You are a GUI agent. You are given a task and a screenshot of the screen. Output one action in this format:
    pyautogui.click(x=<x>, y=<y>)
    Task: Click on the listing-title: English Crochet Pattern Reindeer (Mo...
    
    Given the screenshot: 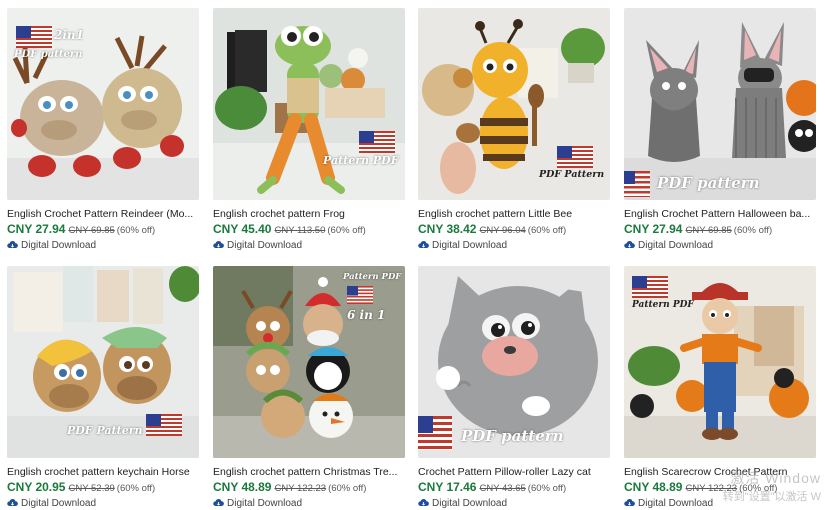 What is the action you would take?
    pyautogui.click(x=103, y=214)
    